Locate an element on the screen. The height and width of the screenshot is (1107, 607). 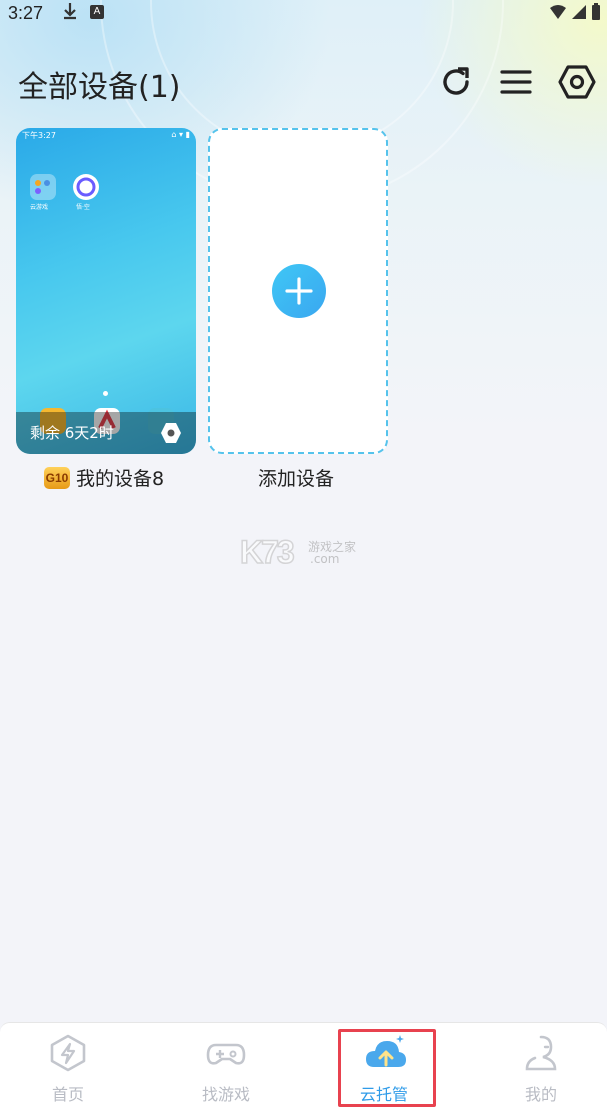
device-name-row: G10 我的设备8 is located at coordinates (104, 477).